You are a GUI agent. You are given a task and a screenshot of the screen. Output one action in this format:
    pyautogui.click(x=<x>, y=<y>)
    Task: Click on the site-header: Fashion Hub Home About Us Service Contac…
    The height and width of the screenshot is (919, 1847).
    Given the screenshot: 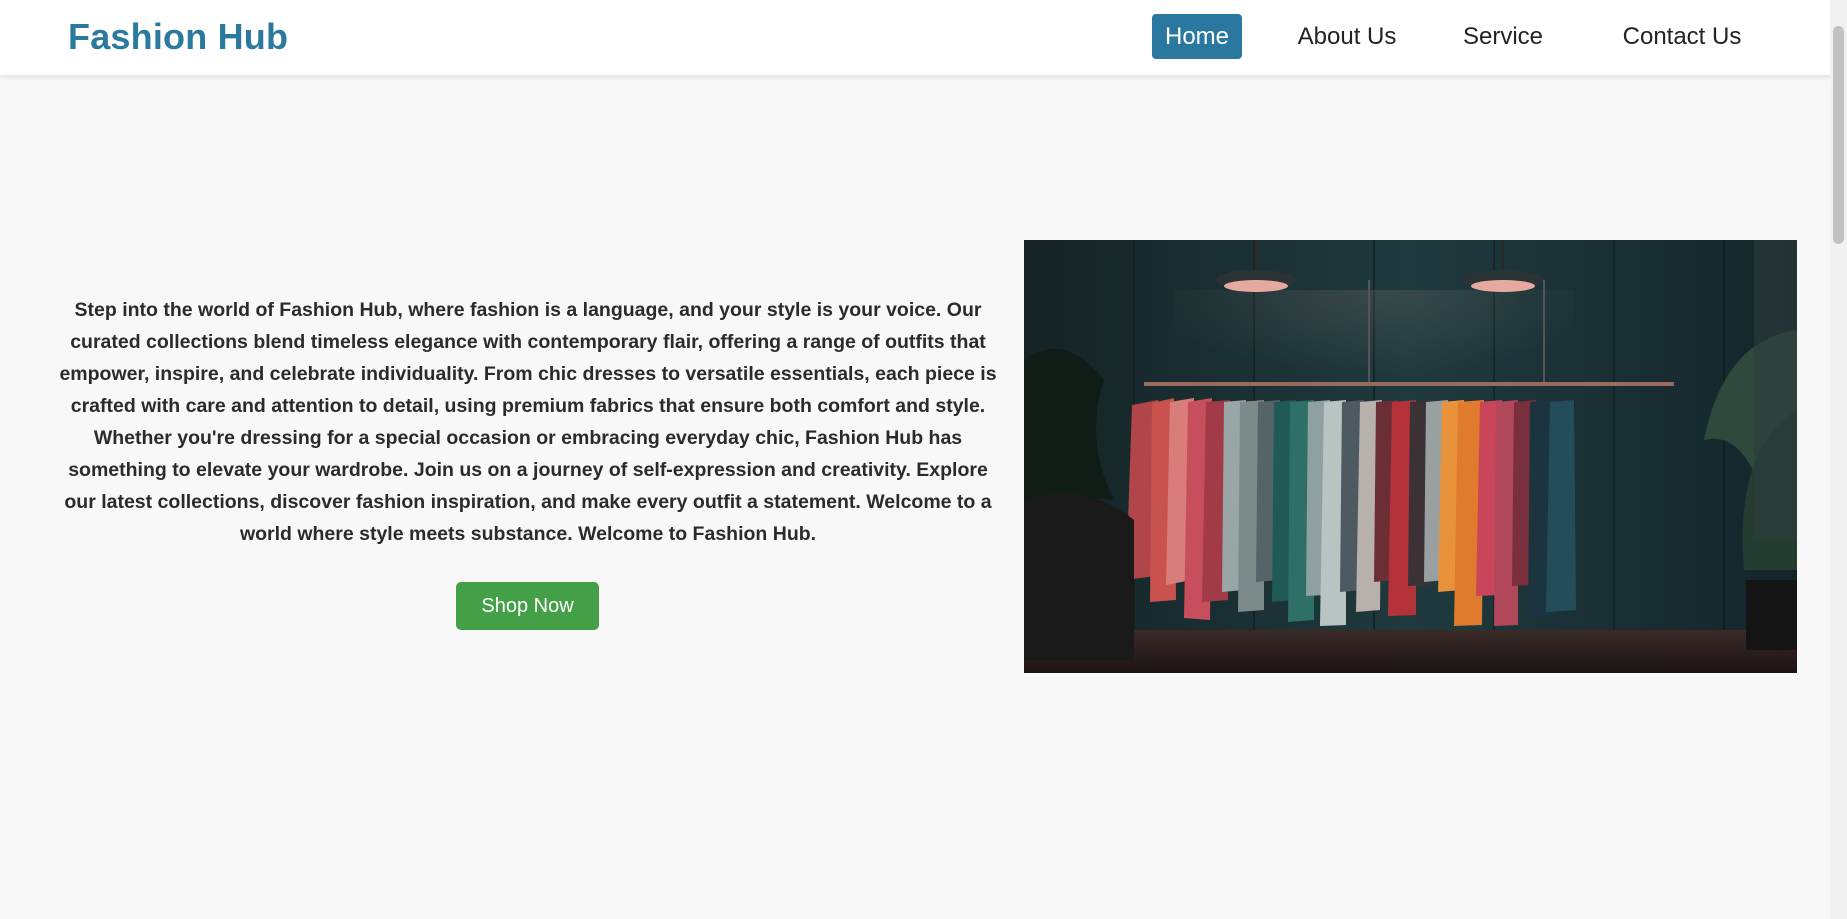 What is the action you would take?
    pyautogui.click(x=923, y=38)
    